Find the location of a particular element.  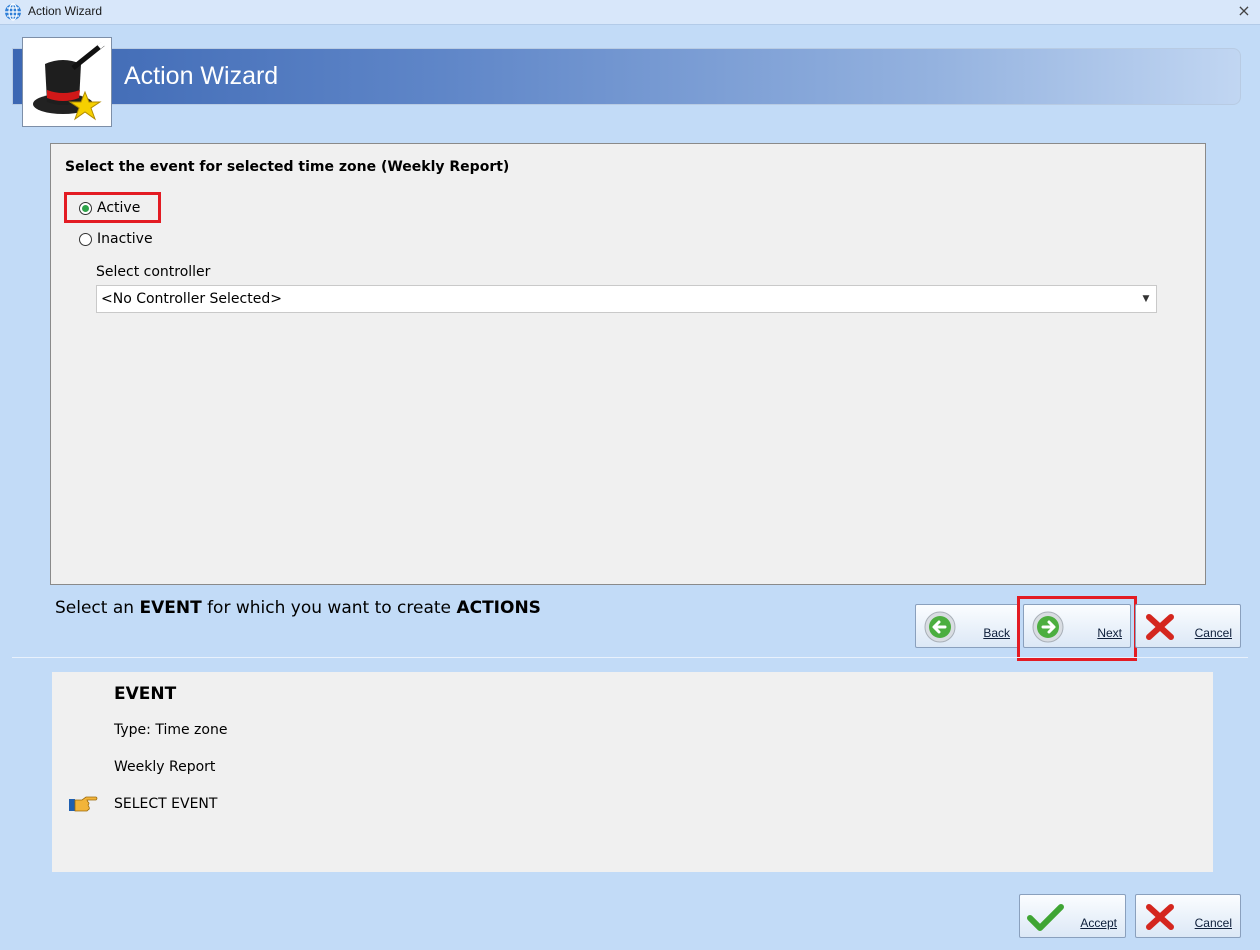

pointing-hand-icon is located at coordinates (83, 804).